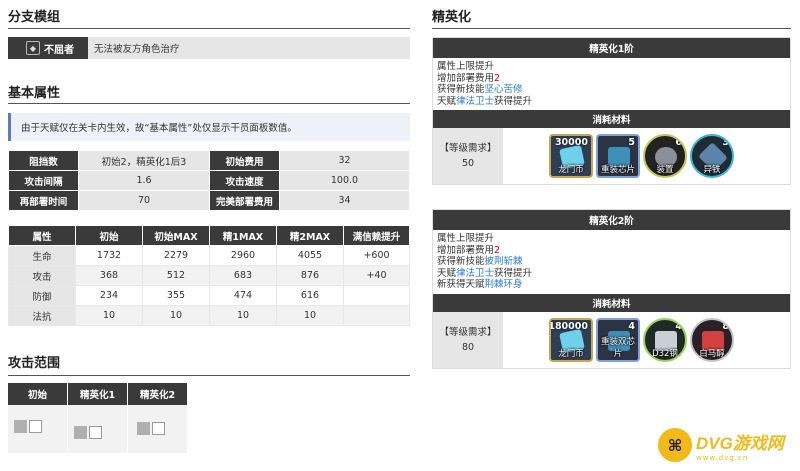  I want to click on stat-label: 攻击, so click(42, 275).